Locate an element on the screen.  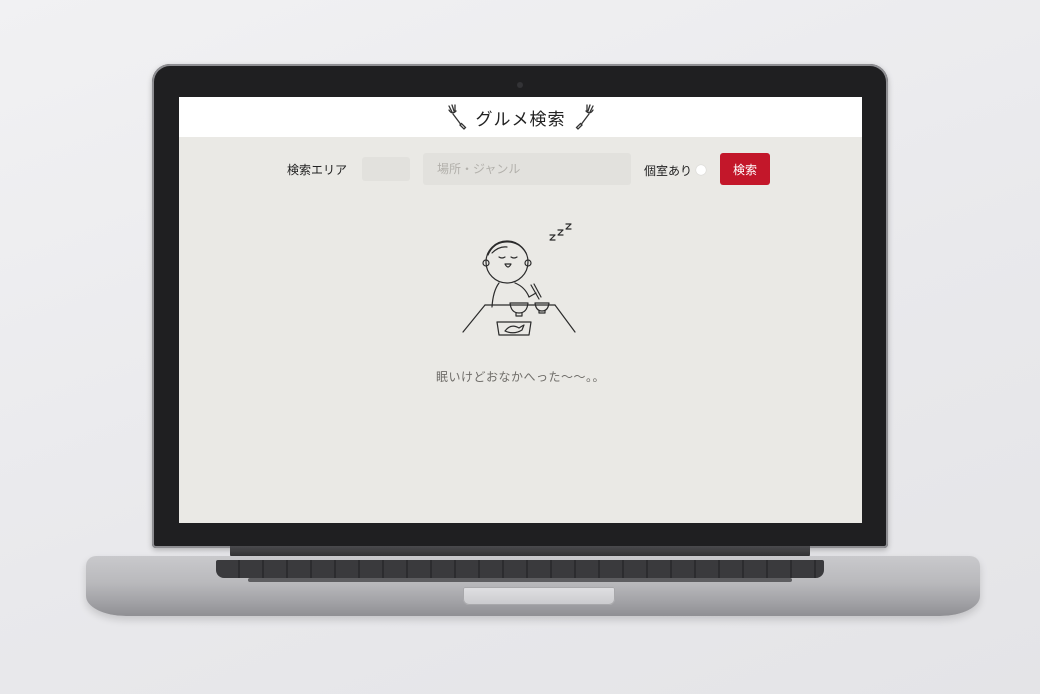
keyword-input is located at coordinates (527, 169).